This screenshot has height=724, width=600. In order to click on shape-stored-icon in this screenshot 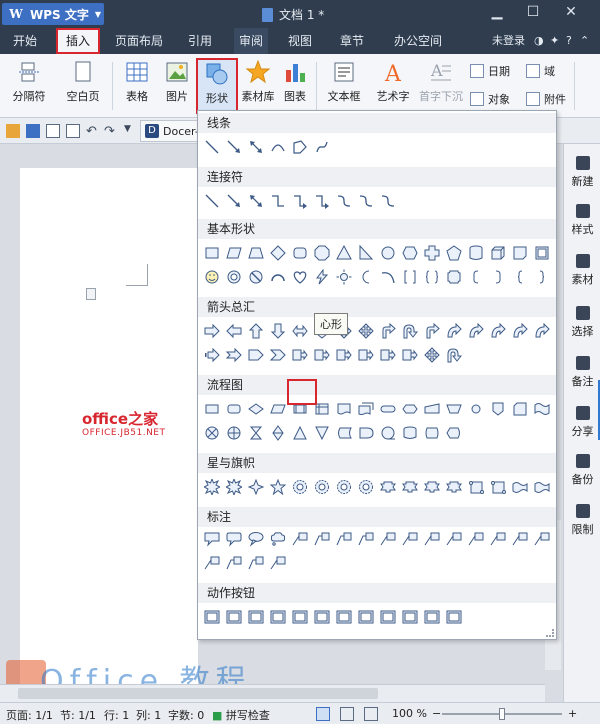, I will do `click(344, 433)`.